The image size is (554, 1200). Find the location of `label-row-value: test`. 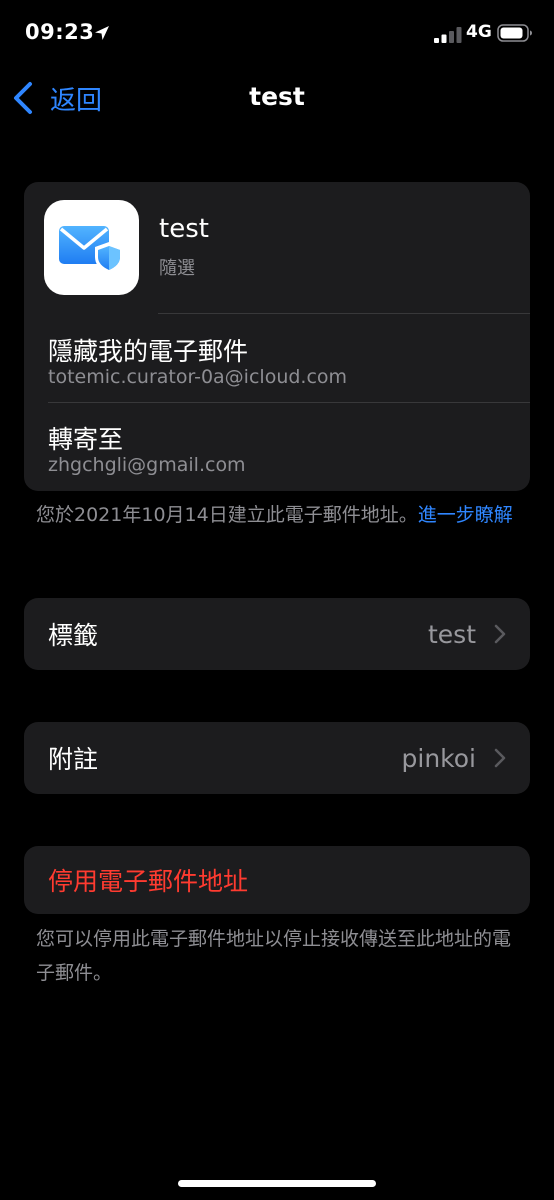

label-row-value: test is located at coordinates (451, 634).